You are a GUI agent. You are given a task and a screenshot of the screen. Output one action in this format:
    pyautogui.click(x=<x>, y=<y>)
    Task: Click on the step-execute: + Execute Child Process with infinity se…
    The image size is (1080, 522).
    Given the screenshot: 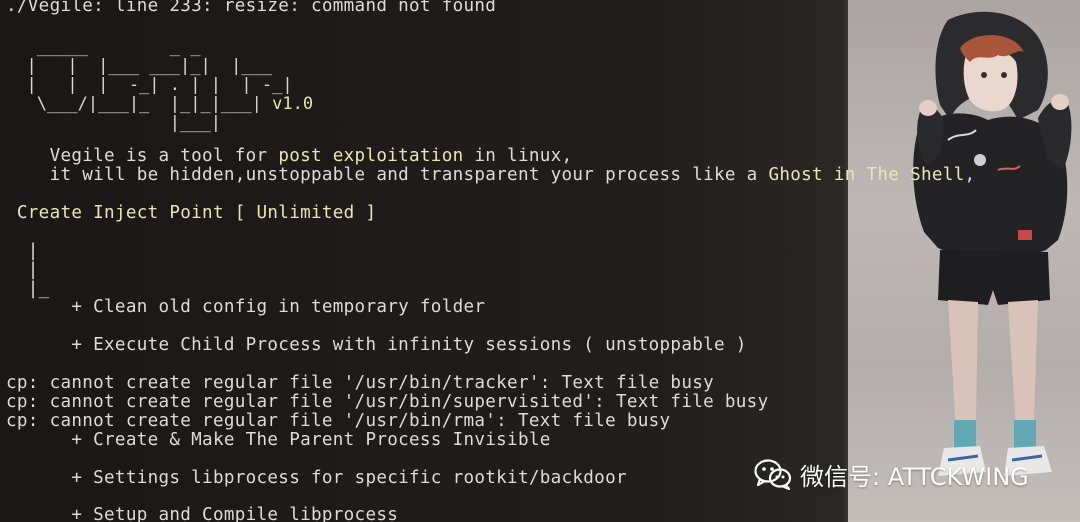 What is the action you would take?
    pyautogui.click(x=376, y=345)
    